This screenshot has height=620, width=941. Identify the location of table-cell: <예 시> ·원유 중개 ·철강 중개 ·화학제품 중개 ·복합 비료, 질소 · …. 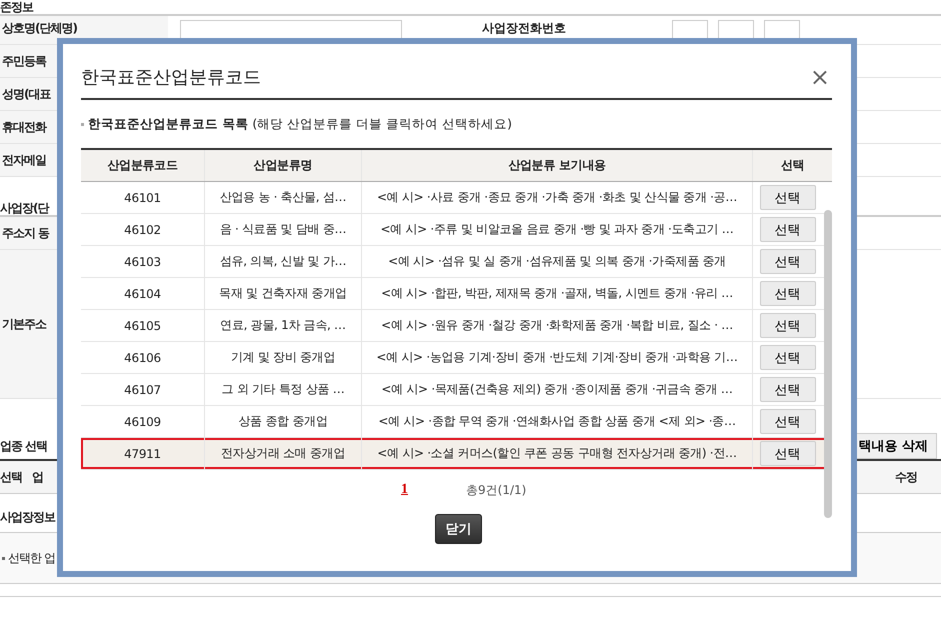
(557, 325).